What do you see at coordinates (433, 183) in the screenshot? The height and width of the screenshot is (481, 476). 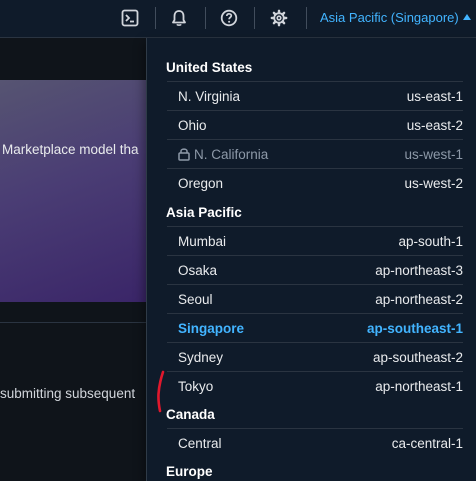 I see `region-option-code: us-west-2` at bounding box center [433, 183].